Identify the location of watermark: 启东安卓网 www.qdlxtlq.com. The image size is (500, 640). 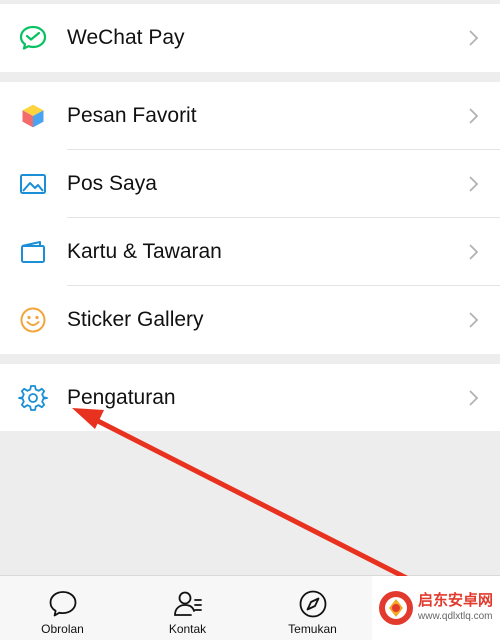
(436, 608).